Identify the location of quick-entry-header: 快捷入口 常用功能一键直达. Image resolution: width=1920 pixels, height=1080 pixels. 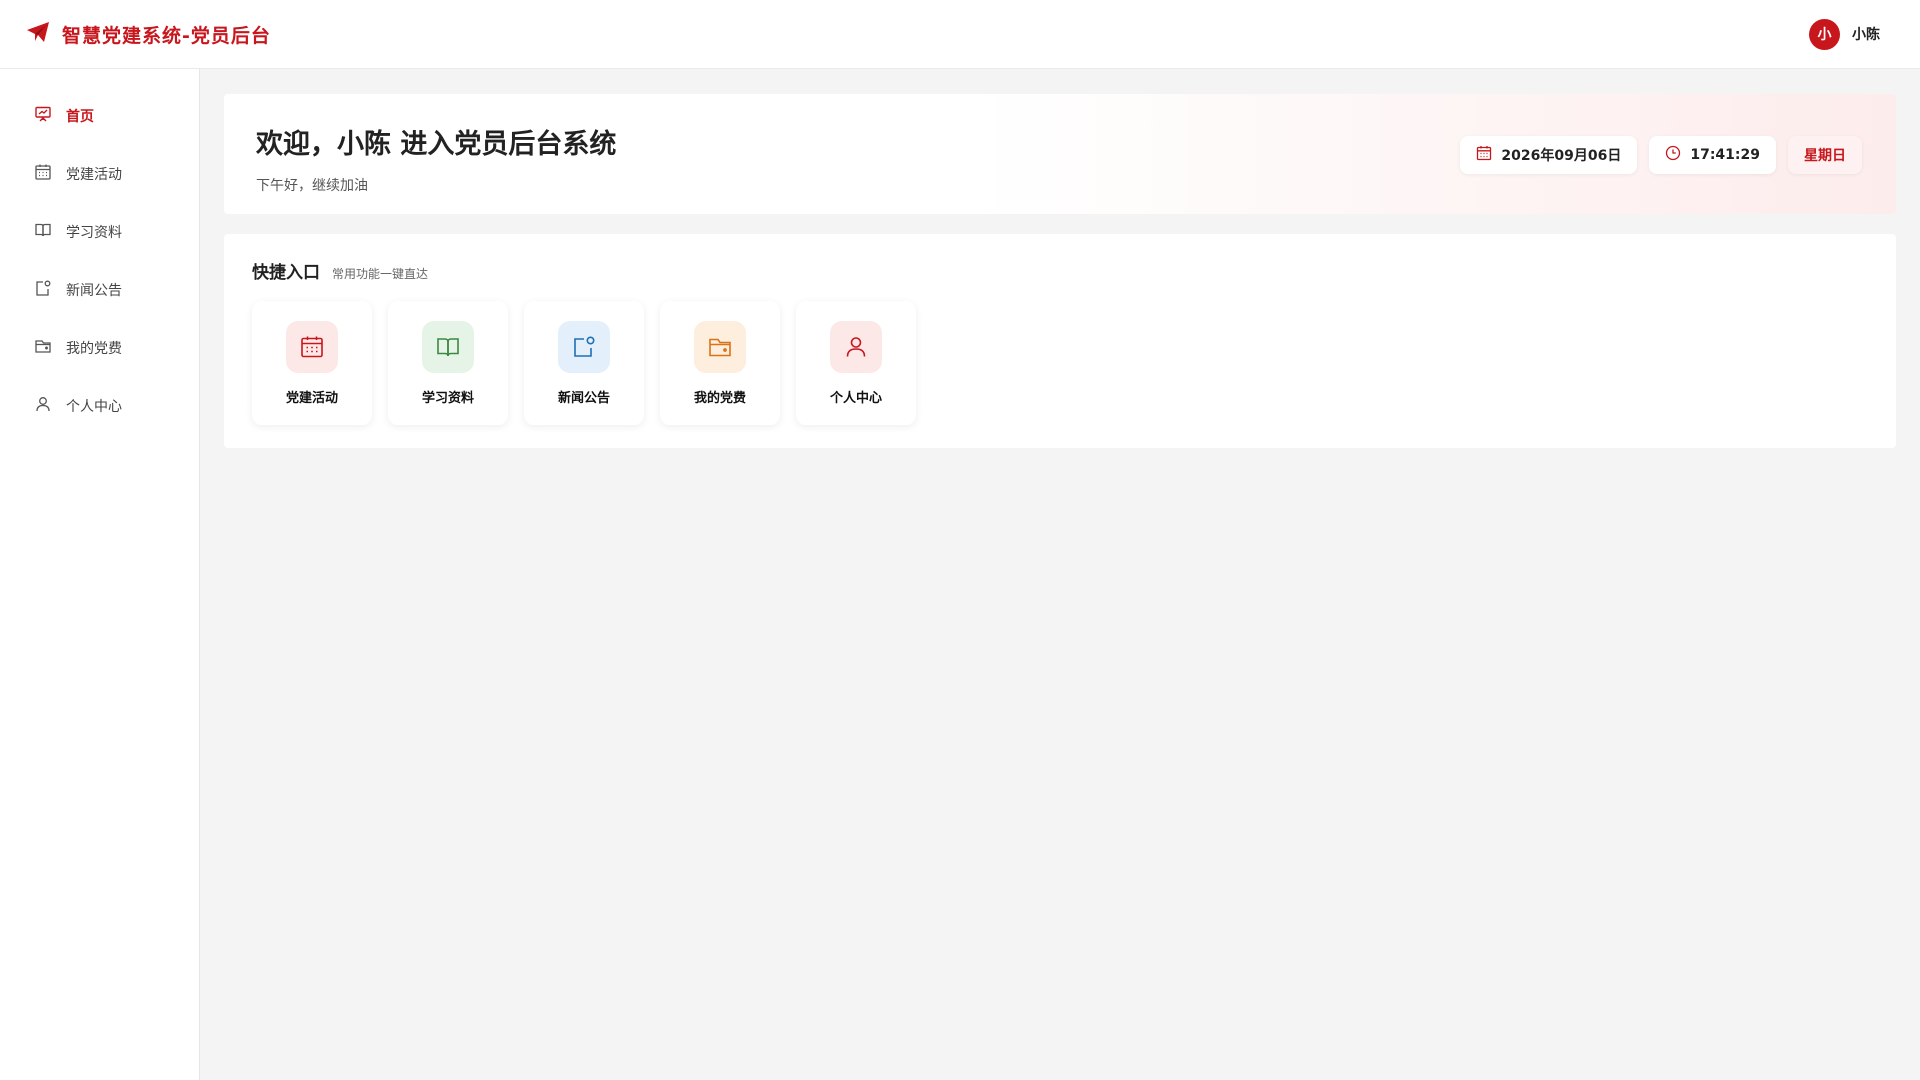
(1060, 270).